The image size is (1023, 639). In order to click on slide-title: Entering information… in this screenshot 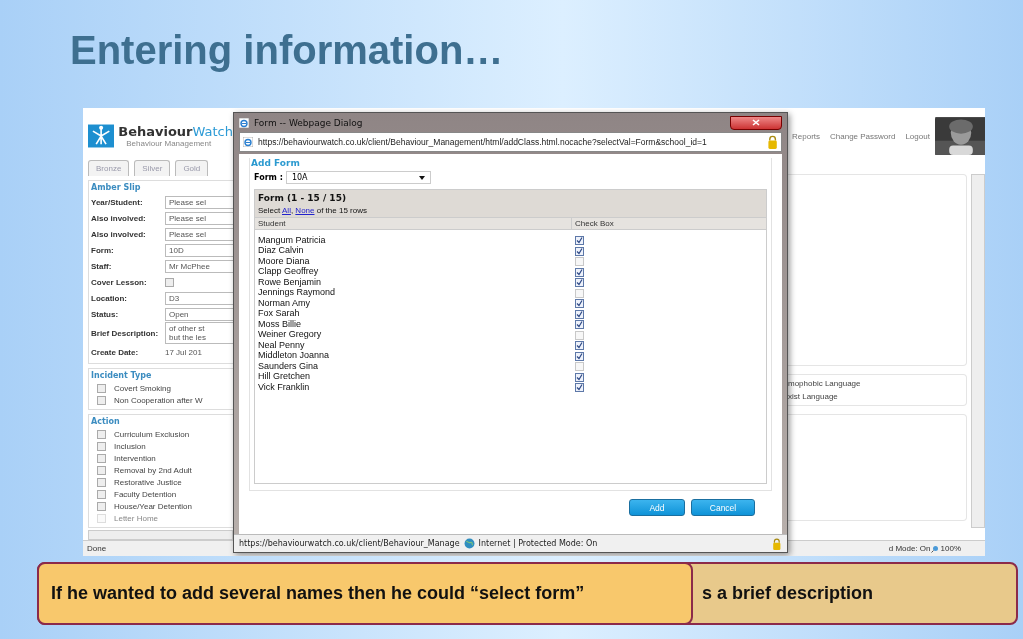, I will do `click(287, 51)`.